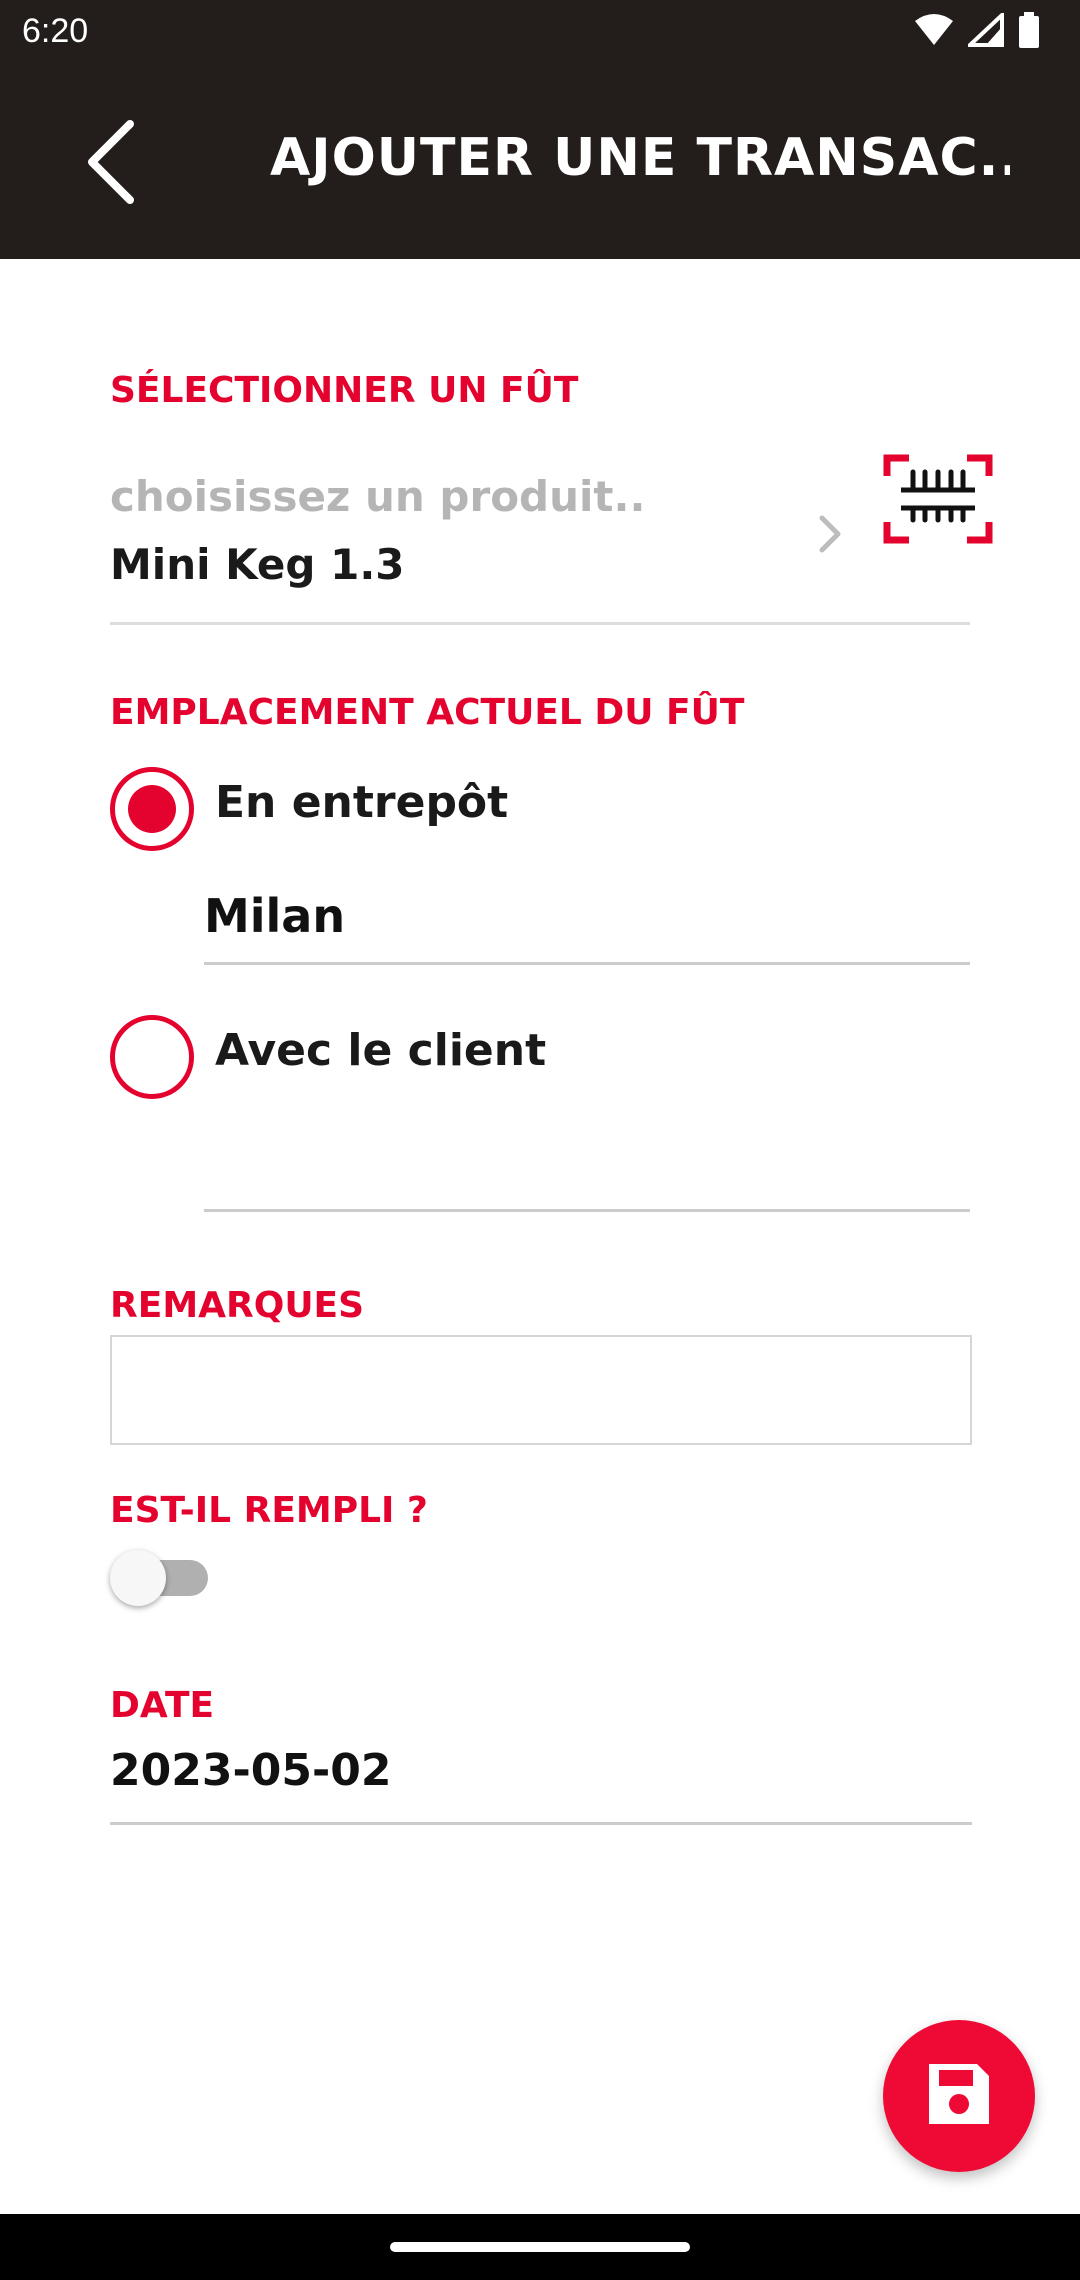 This screenshot has height=2280, width=1080. Describe the element at coordinates (938, 499) in the screenshot. I see `barcode-scan-icon` at that location.